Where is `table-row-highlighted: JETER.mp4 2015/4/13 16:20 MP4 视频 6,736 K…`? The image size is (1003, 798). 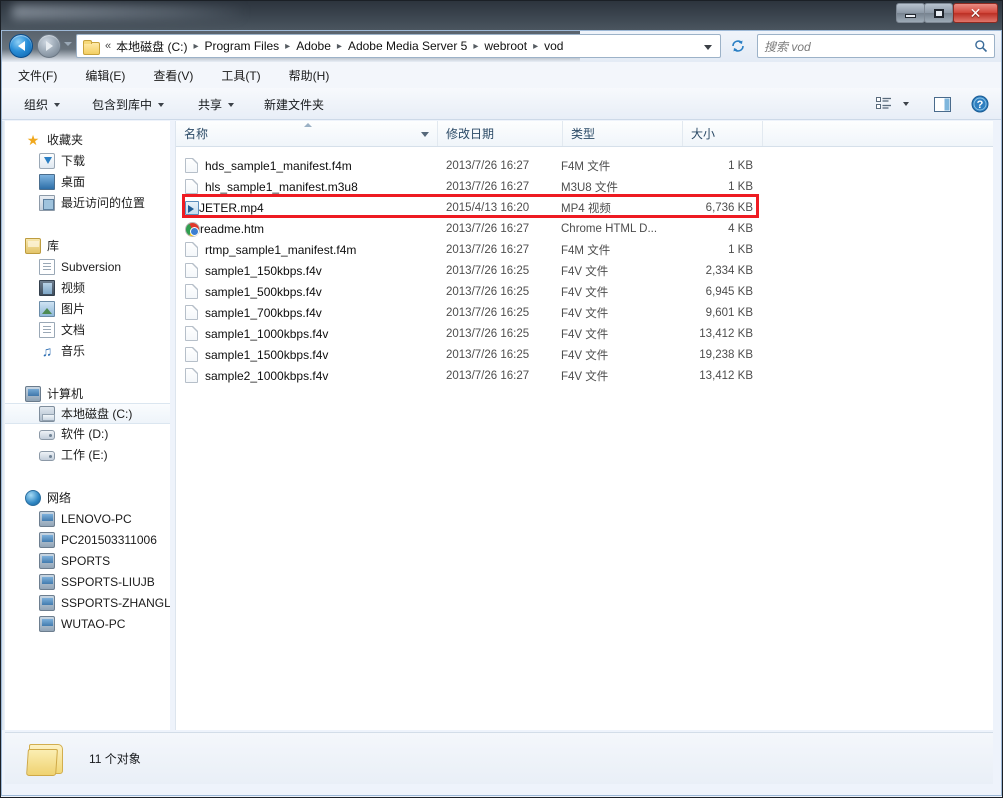 table-row-highlighted: JETER.mp4 2015/4/13 16:20 MP4 视频 6,736 K… is located at coordinates (584, 207).